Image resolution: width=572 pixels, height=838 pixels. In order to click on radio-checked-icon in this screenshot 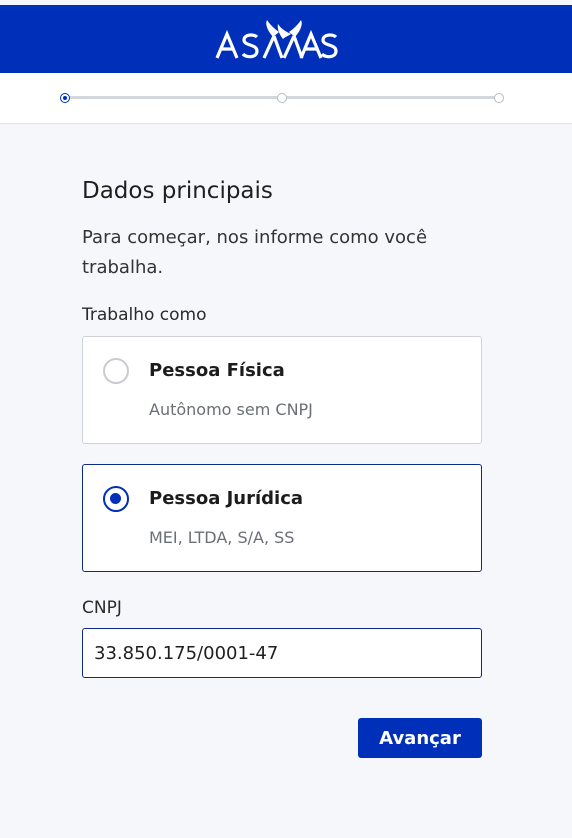, I will do `click(116, 499)`.